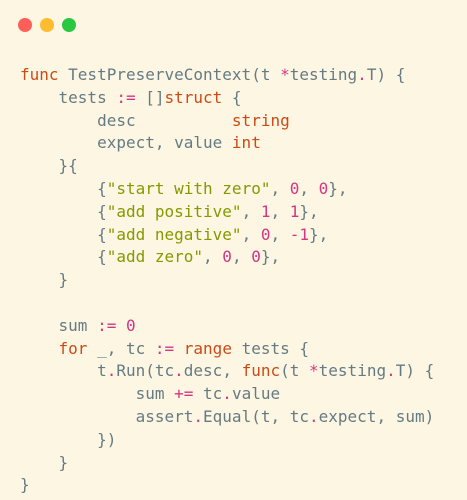 This screenshot has width=467, height=500. Describe the element at coordinates (212, 371) in the screenshot. I see `code-token: desc,` at that location.